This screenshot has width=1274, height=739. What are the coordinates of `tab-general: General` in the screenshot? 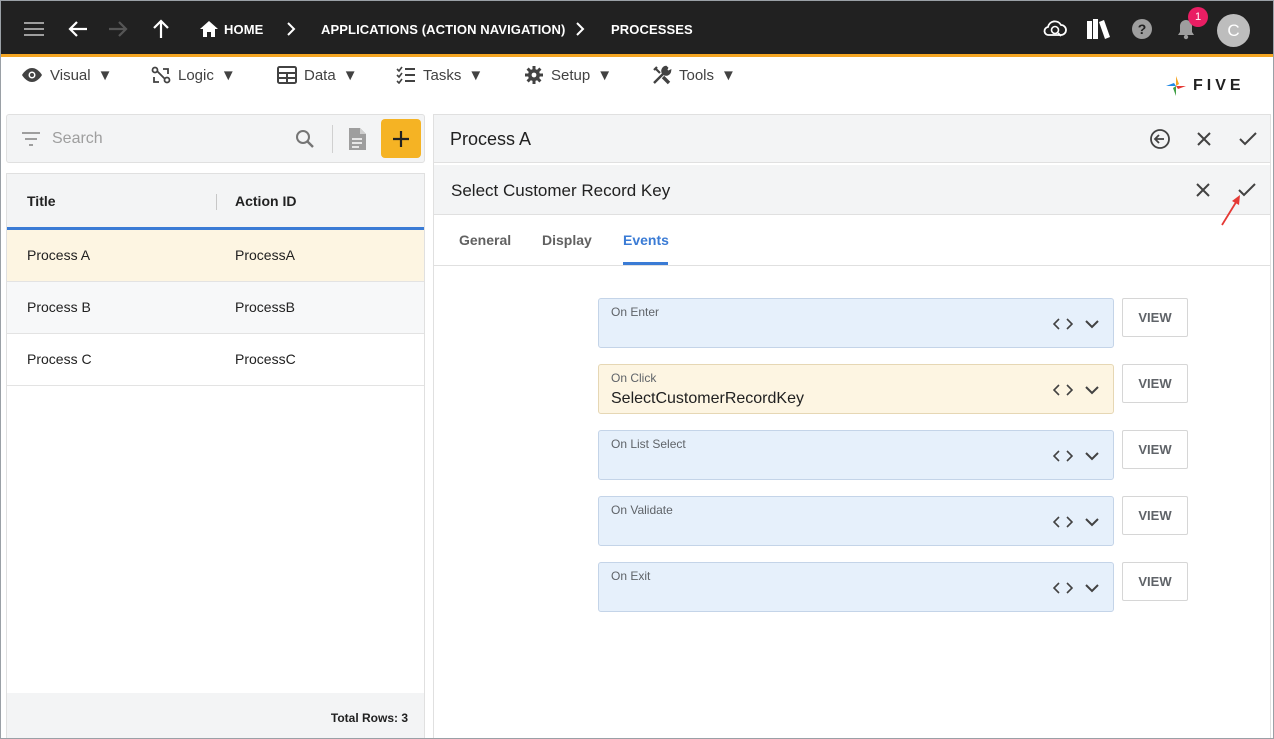 It's located at (485, 240).